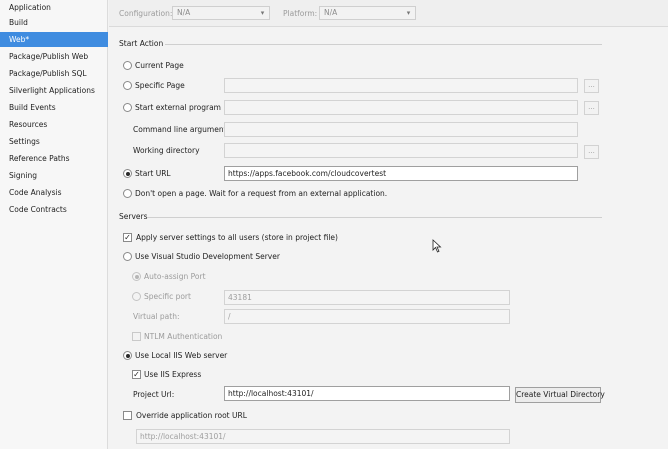  What do you see at coordinates (146, 13) in the screenshot?
I see `configuration-label: Configuration:` at bounding box center [146, 13].